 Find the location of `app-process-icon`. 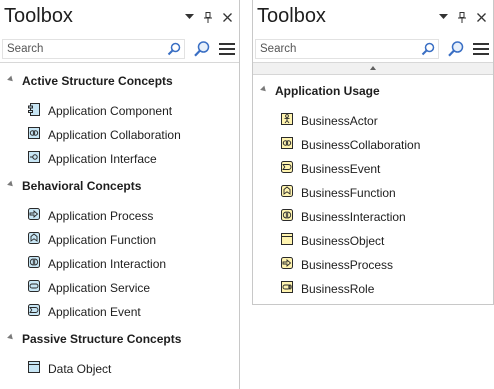

app-process-icon is located at coordinates (34, 214).